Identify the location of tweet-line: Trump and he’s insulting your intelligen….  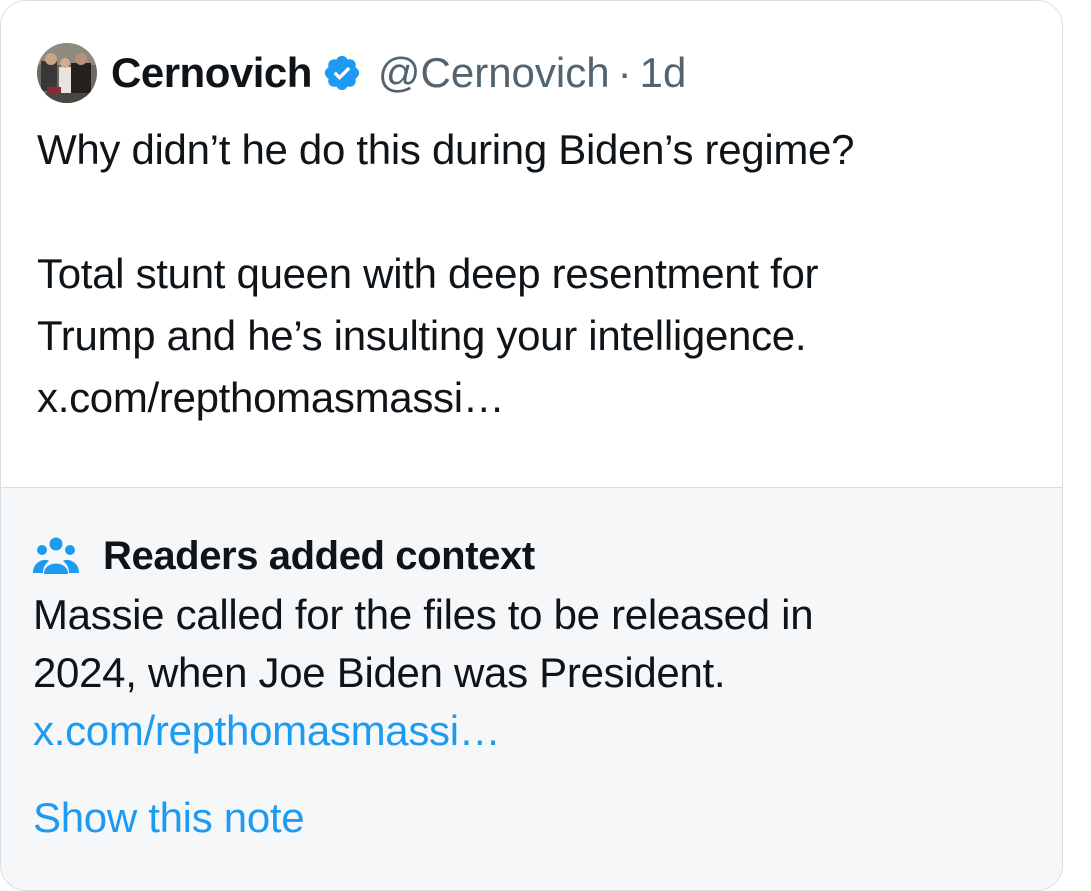
(422, 335).